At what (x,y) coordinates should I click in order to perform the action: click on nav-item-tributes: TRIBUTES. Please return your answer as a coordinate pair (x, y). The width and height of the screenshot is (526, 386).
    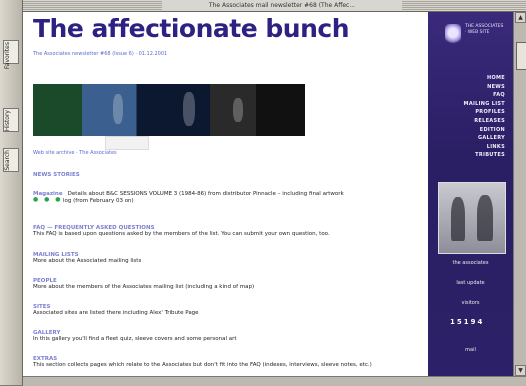
    Looking at the image, I should click on (484, 155).